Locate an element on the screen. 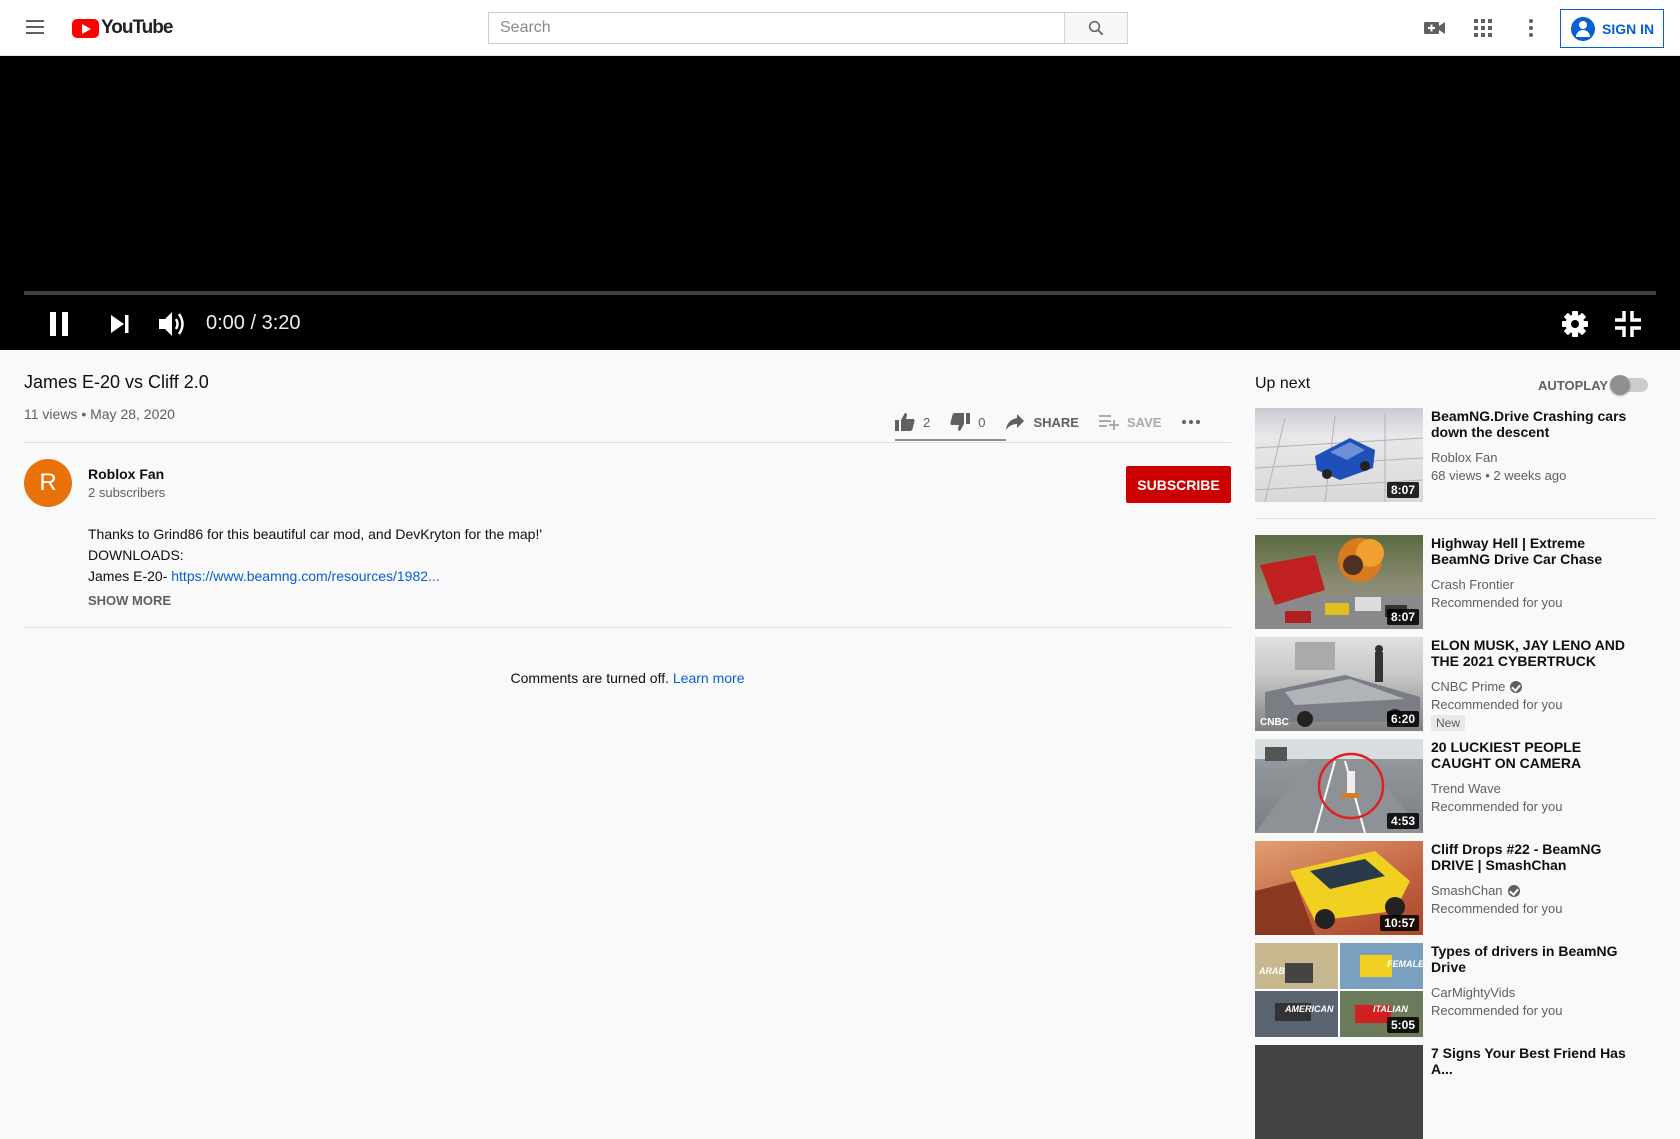 The height and width of the screenshot is (1139, 1680). save-button: SAVE is located at coordinates (1130, 422).